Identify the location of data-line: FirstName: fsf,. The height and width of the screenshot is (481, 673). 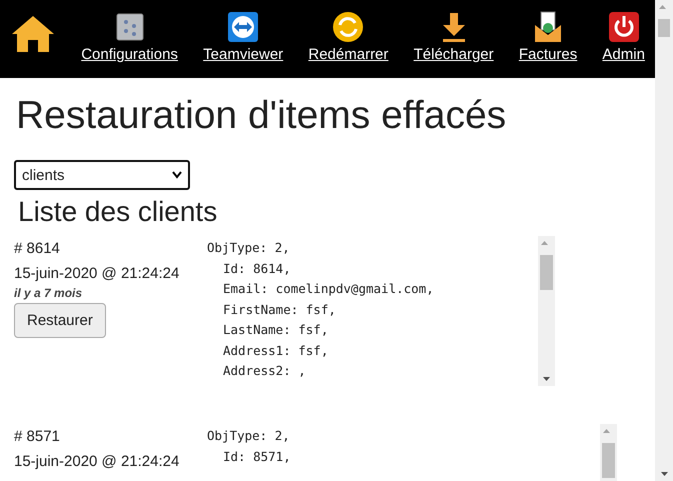
(279, 309).